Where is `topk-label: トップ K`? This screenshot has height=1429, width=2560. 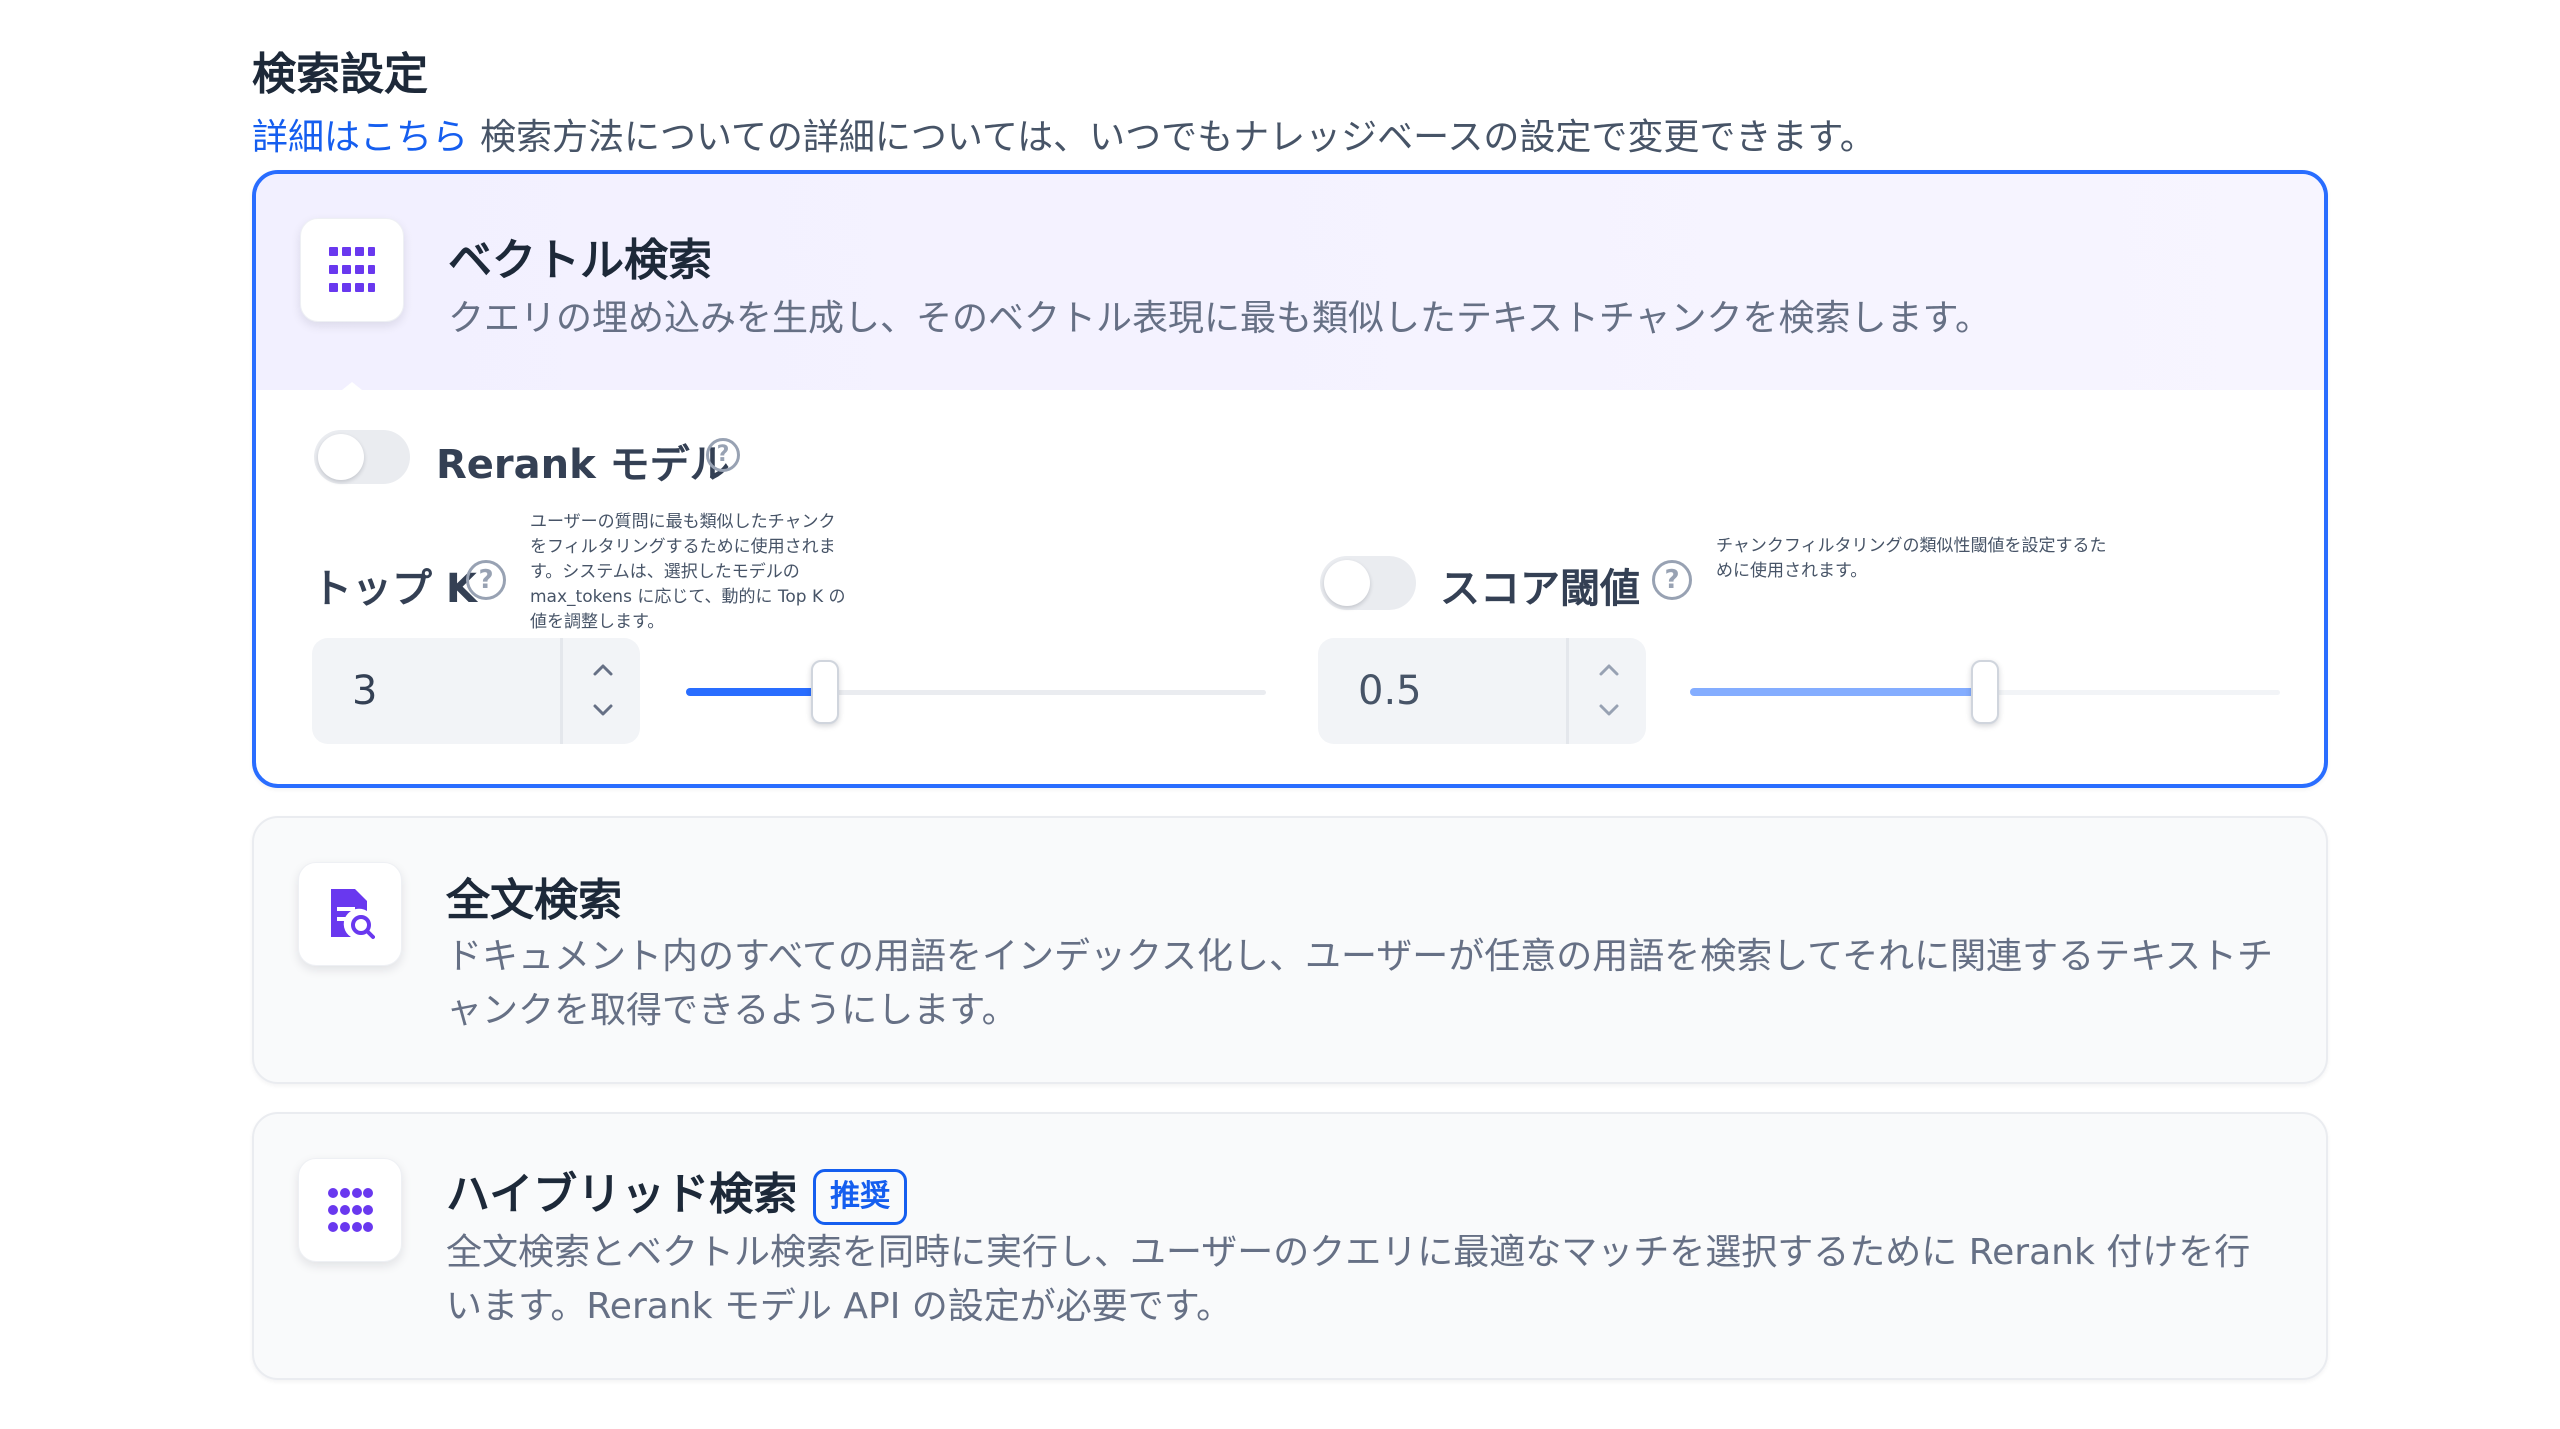 topk-label: トップ K is located at coordinates (394, 589).